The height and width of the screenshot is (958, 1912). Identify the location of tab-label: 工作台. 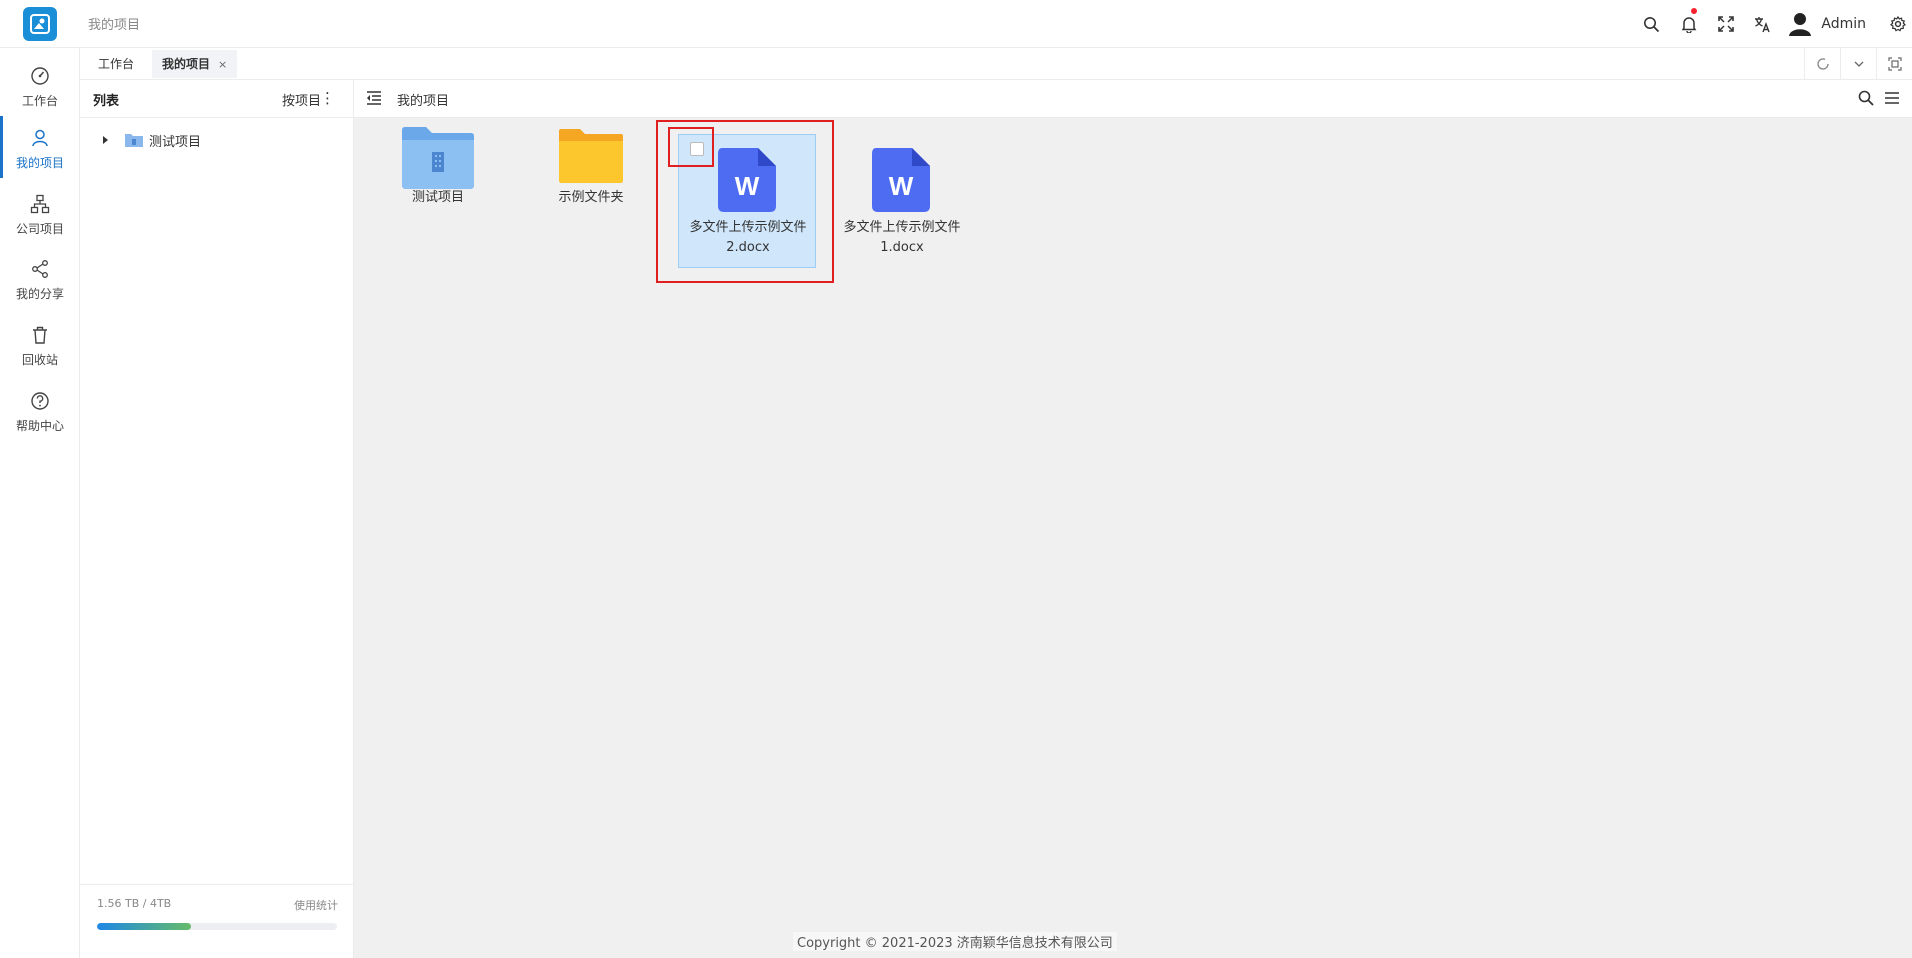
(116, 64).